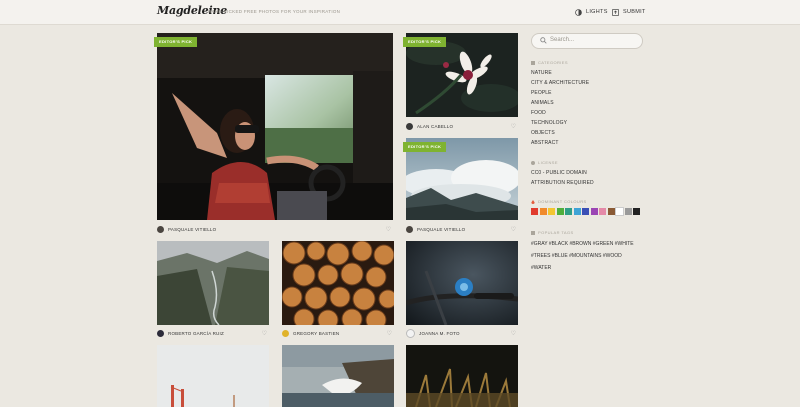 This screenshot has width=800, height=407. I want to click on upload-icon, so click(615, 12).